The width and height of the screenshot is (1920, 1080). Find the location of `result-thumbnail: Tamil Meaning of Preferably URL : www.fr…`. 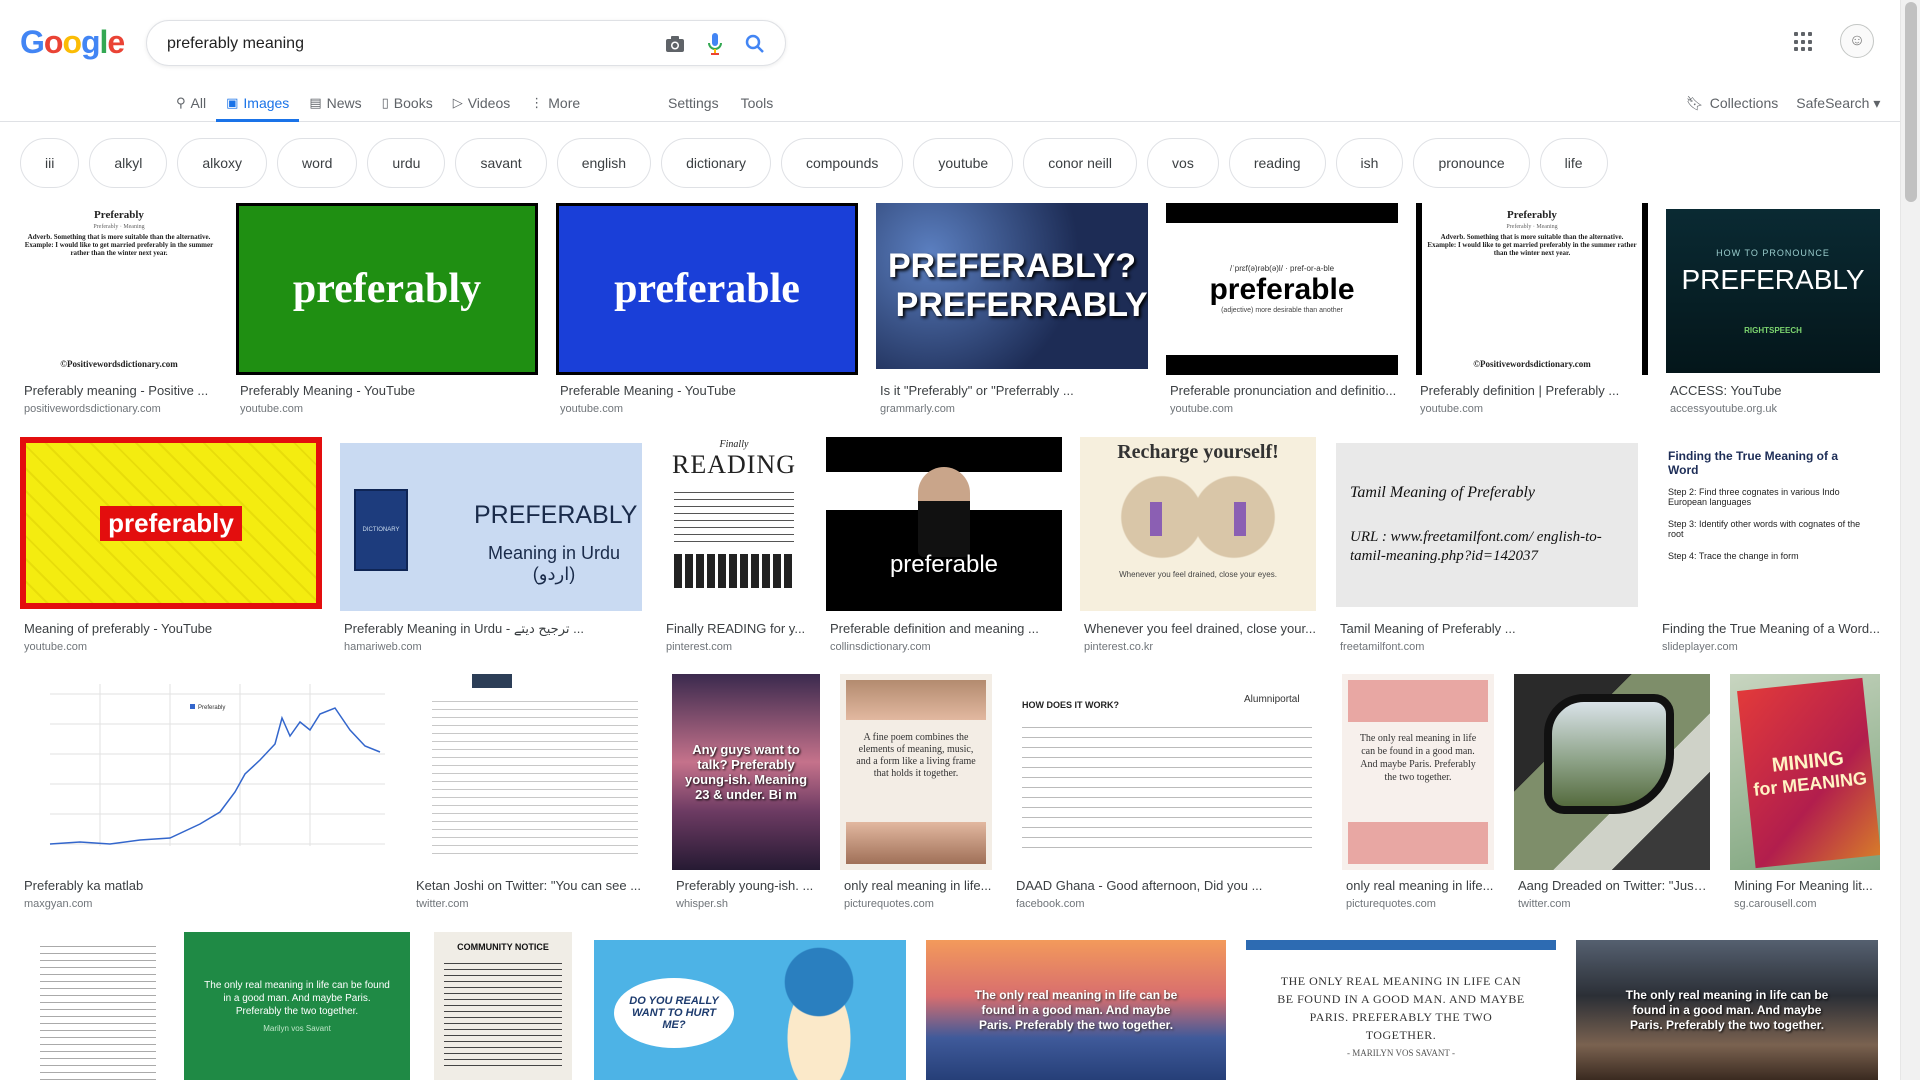

result-thumbnail: Tamil Meaning of Preferably URL : www.fr… is located at coordinates (1487, 525).